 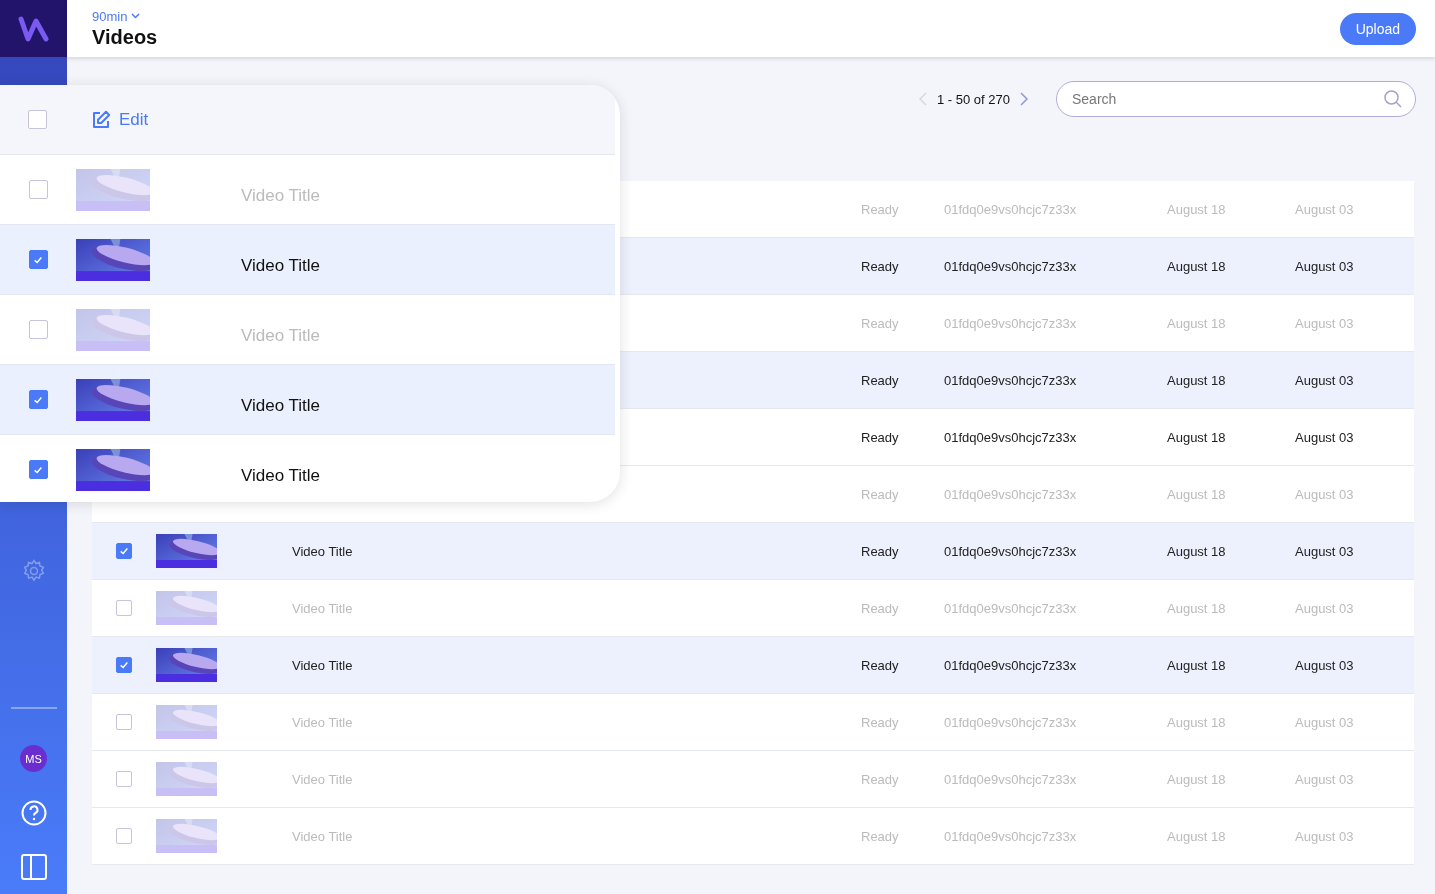 What do you see at coordinates (1236, 99) in the screenshot?
I see `search-field: Search` at bounding box center [1236, 99].